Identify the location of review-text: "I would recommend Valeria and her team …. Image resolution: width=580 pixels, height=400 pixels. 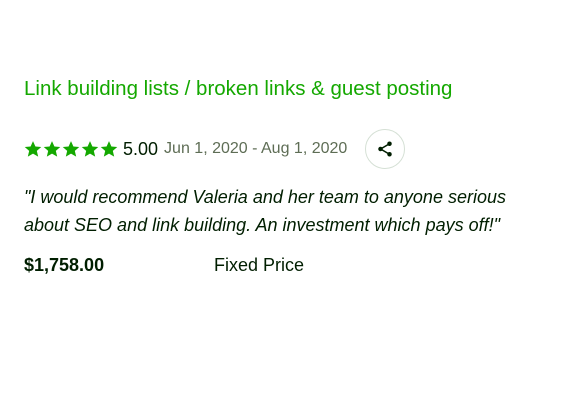
(265, 211).